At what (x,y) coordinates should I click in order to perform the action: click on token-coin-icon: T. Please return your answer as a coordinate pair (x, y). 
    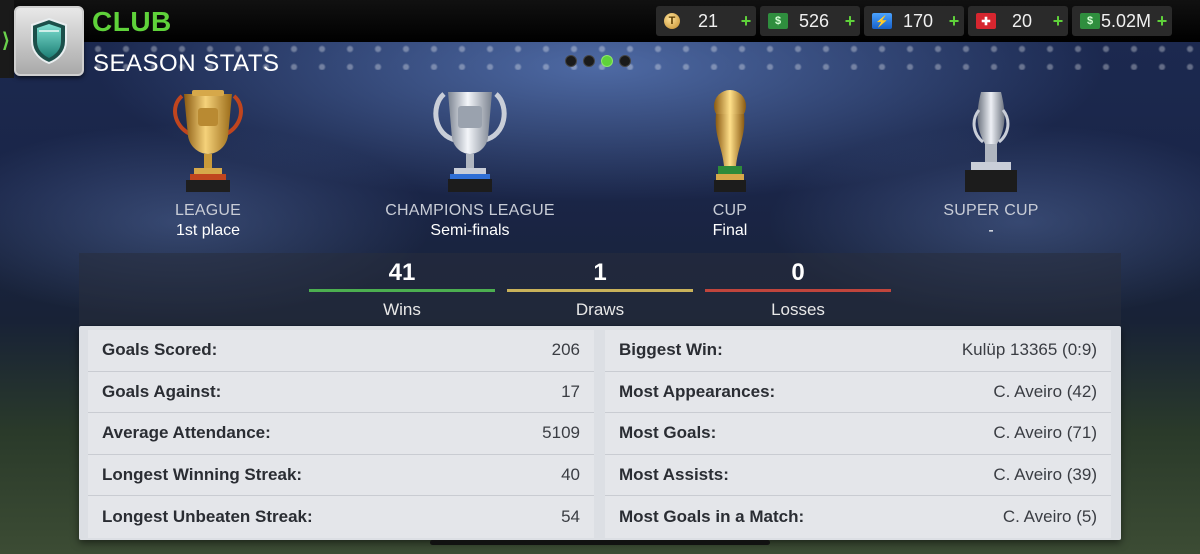
    Looking at the image, I should click on (672, 21).